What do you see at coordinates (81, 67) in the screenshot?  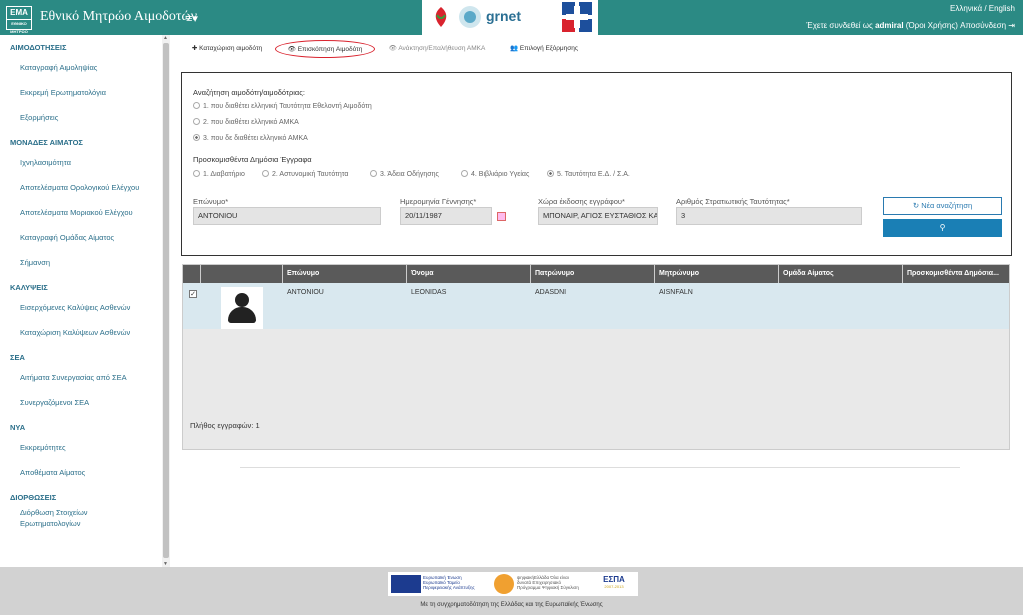 I see `sidebar-item-record-donation: Καταγραφή Αιμοληψίας` at bounding box center [81, 67].